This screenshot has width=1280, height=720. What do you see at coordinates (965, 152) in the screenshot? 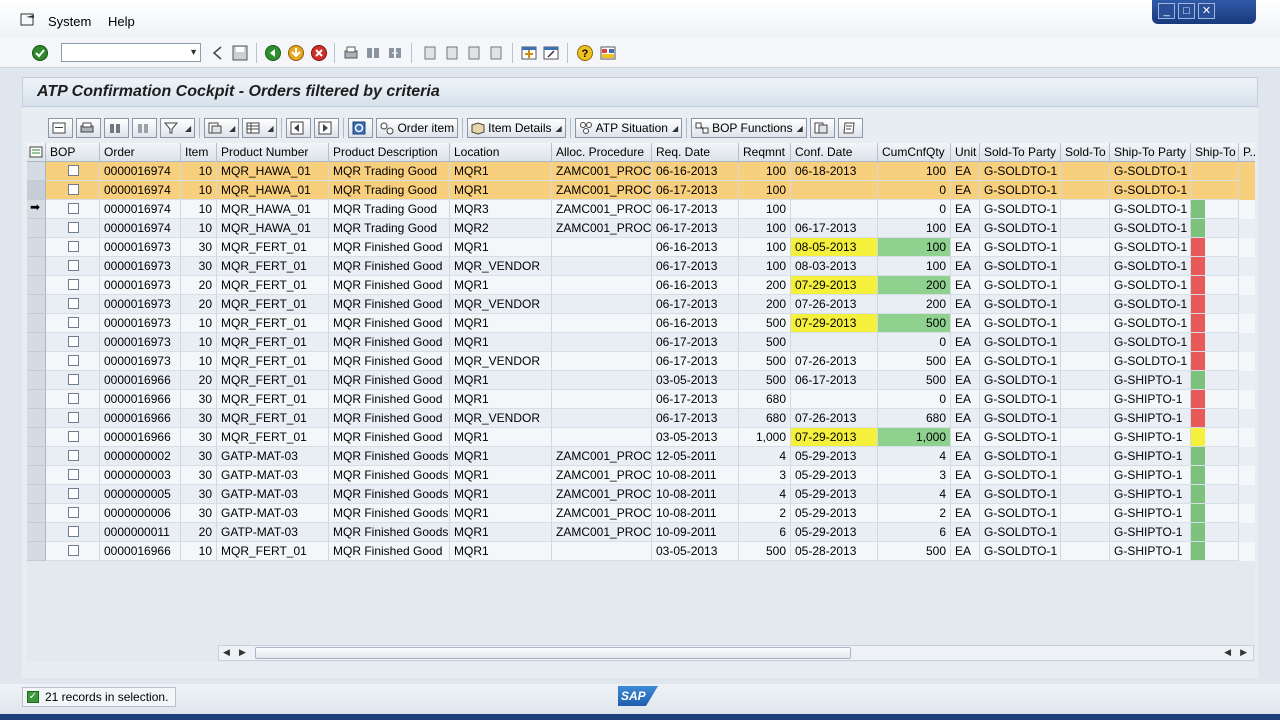
I see `column-header: Unit` at bounding box center [965, 152].